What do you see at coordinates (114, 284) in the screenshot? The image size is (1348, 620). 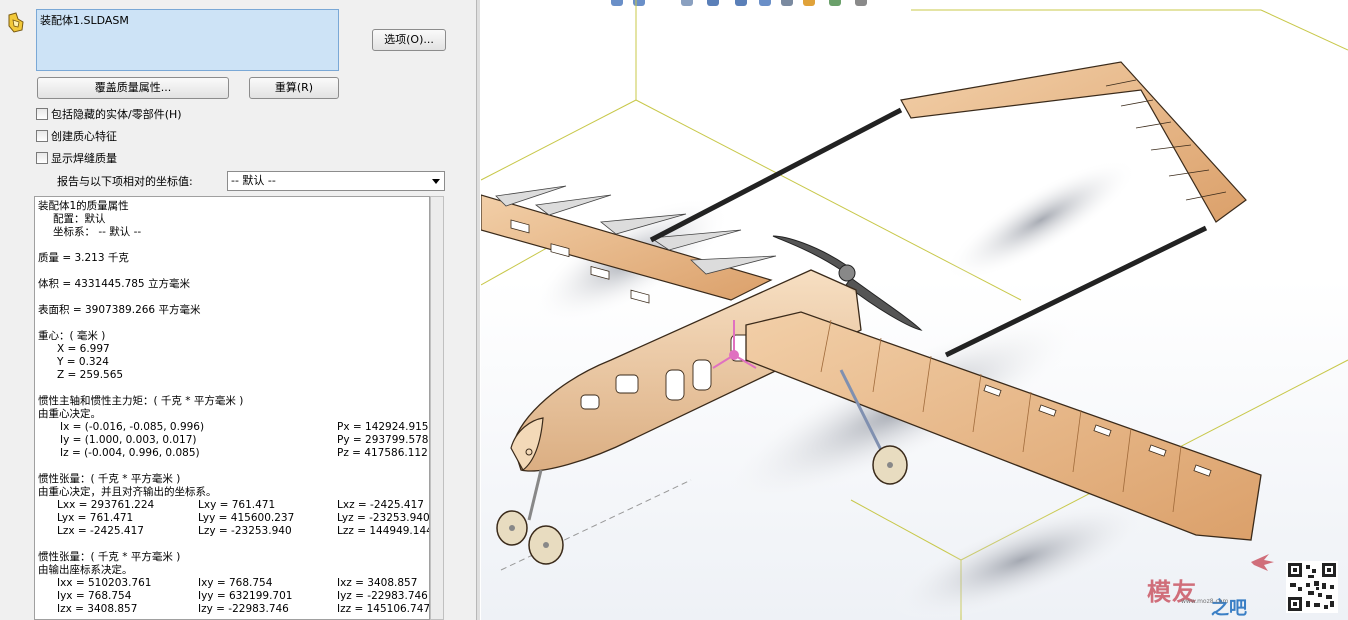 I see `results-volume: 体积 = 4331445.785 立方毫米` at bounding box center [114, 284].